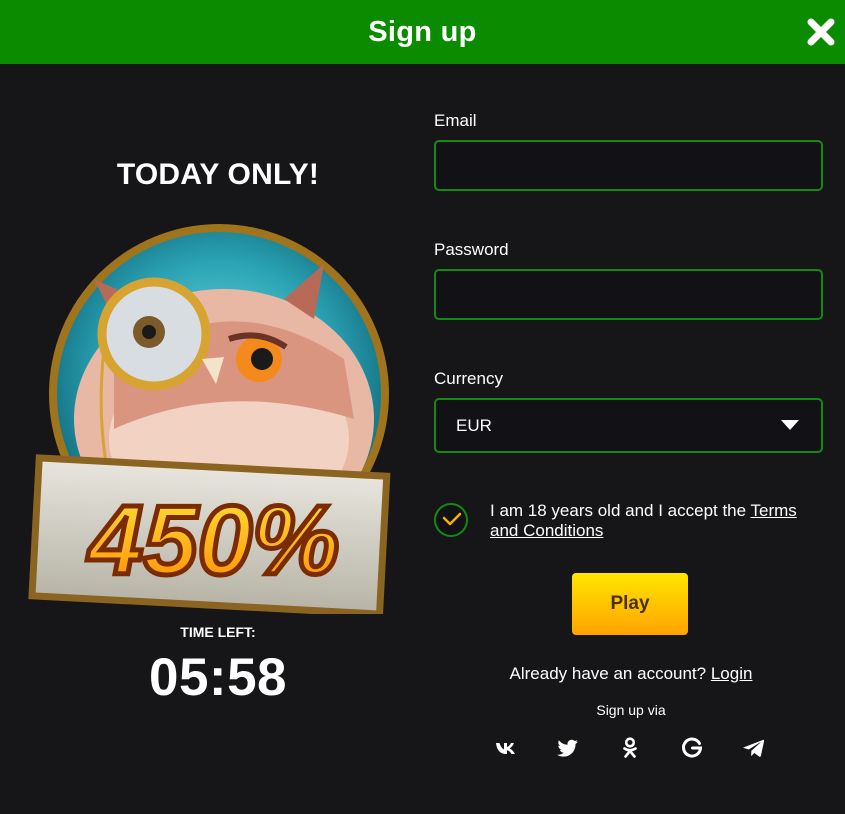 This screenshot has height=814, width=845. I want to click on check-icon, so click(452, 519).